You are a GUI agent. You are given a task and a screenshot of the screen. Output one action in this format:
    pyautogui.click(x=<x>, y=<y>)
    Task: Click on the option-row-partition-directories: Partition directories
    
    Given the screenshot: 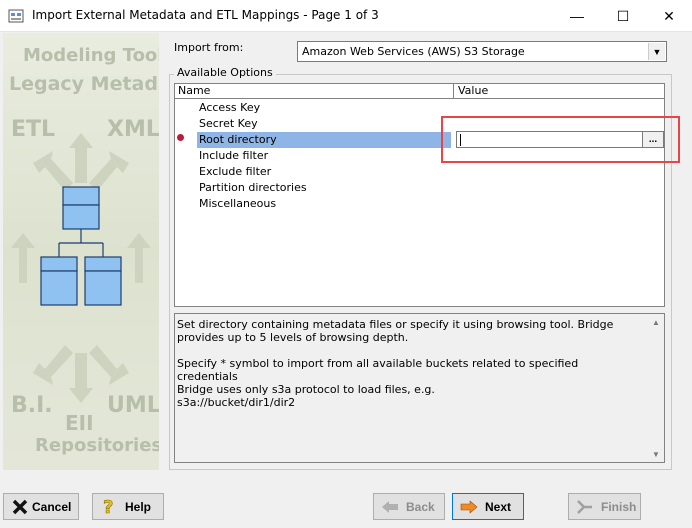 What is the action you would take?
    pyautogui.click(x=324, y=188)
    